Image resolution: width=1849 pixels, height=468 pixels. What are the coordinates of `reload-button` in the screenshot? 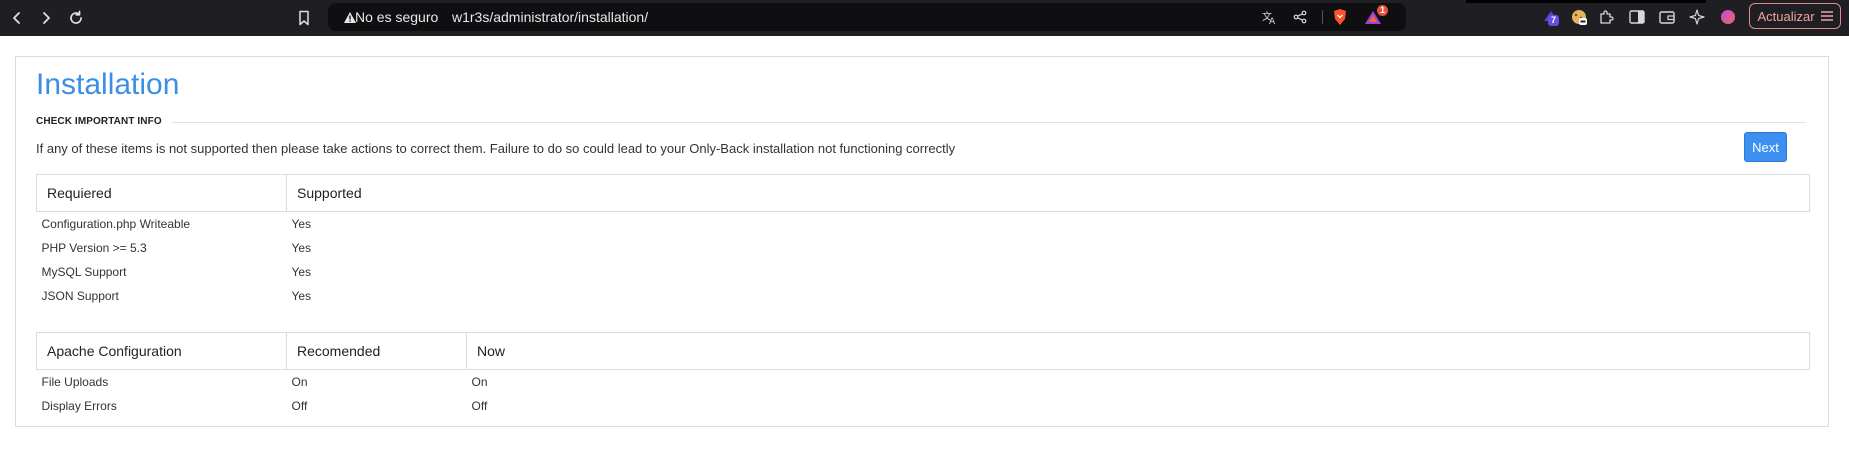 It's located at (76, 18).